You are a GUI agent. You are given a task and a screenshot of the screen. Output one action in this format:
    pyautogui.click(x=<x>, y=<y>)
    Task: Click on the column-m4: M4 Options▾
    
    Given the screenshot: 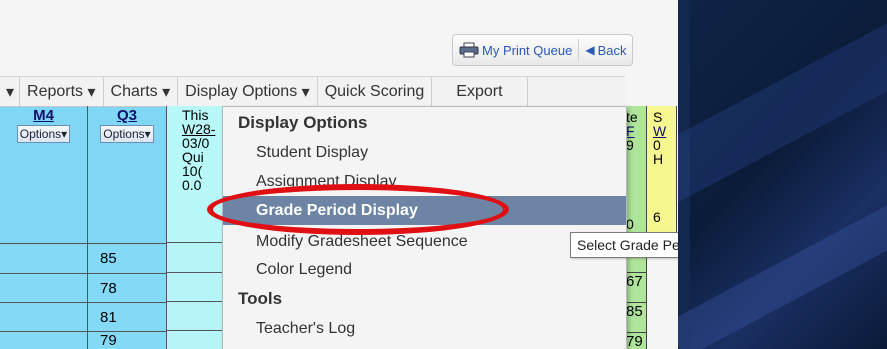 What is the action you would take?
    pyautogui.click(x=44, y=227)
    